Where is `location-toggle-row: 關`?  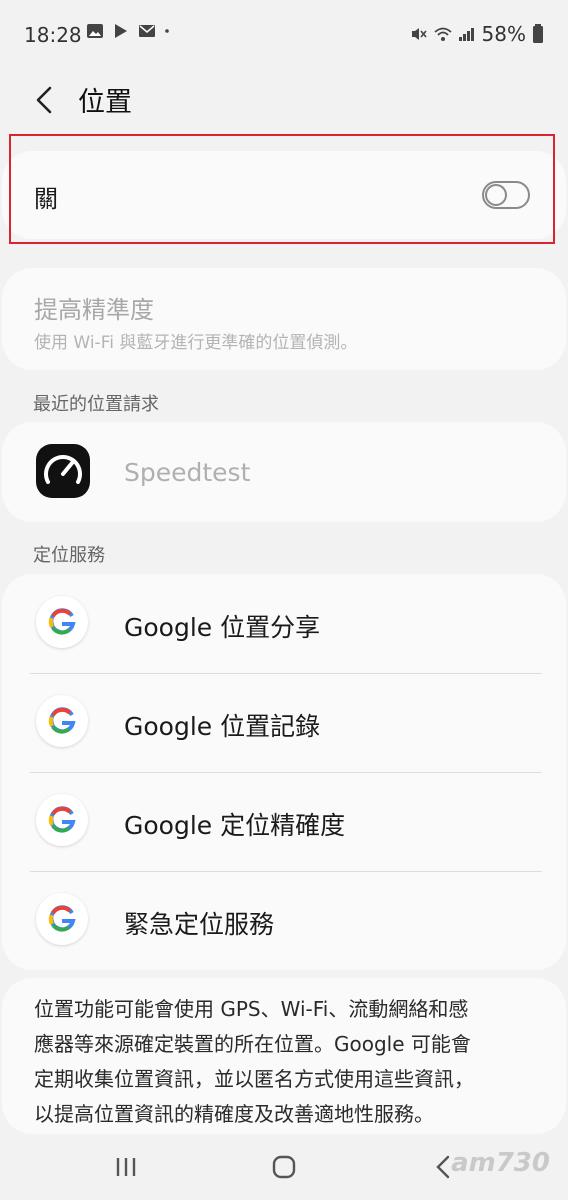
location-toggle-row: 關 is located at coordinates (284, 195).